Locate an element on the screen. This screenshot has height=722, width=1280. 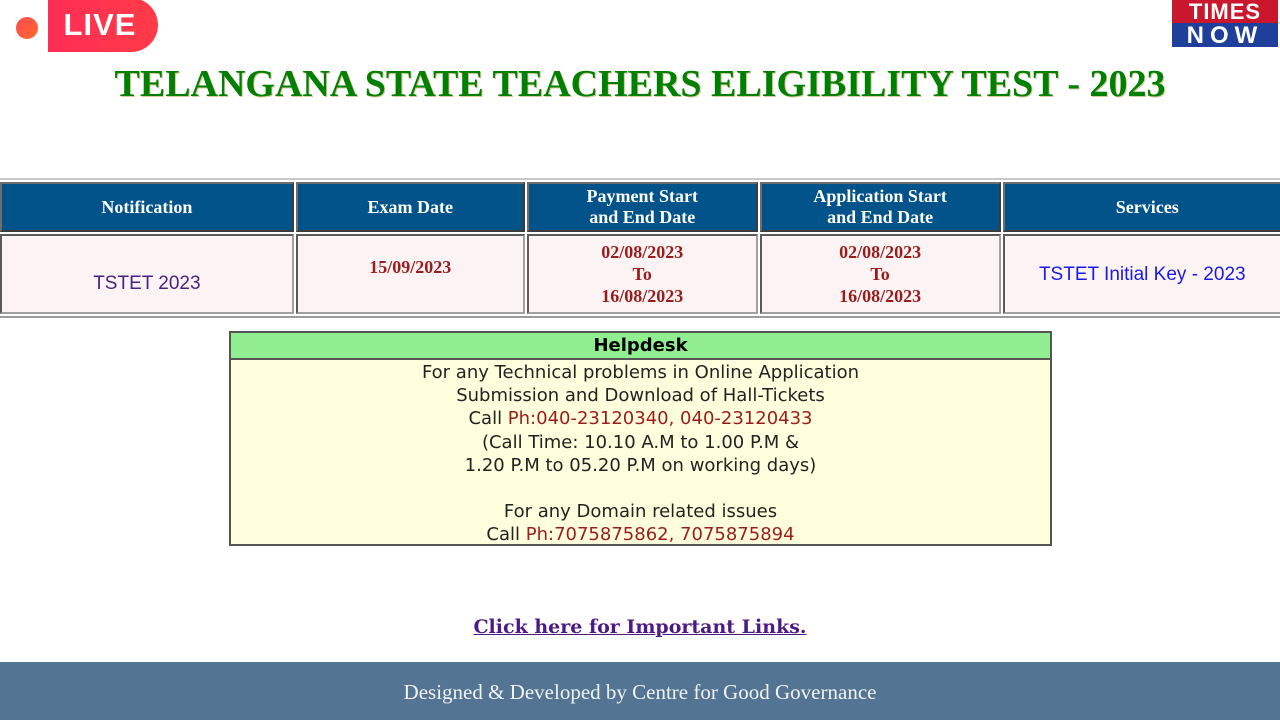
helpdesk-line-domain: For any Domain related issues is located at coordinates (640, 512).